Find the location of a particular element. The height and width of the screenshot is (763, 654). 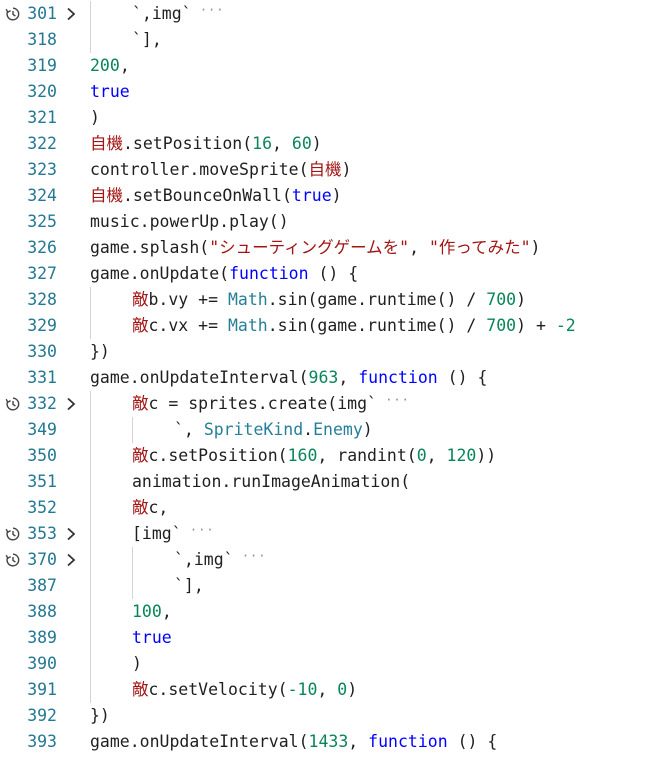

code-line: 301 `,img` ··· is located at coordinates (327, 14).